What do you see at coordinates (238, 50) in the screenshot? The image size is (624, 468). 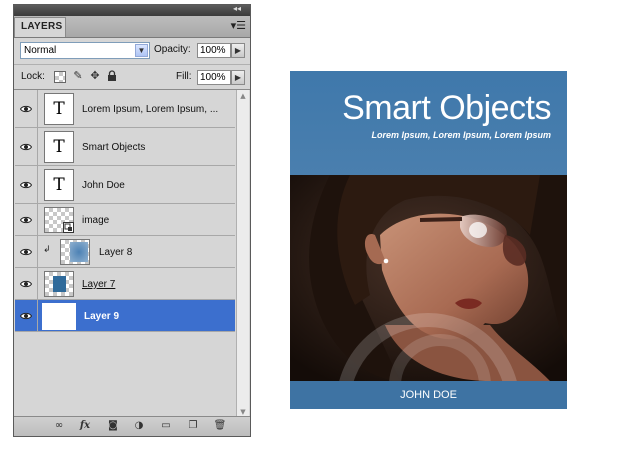 I see `opacity-slider-button: ▶` at bounding box center [238, 50].